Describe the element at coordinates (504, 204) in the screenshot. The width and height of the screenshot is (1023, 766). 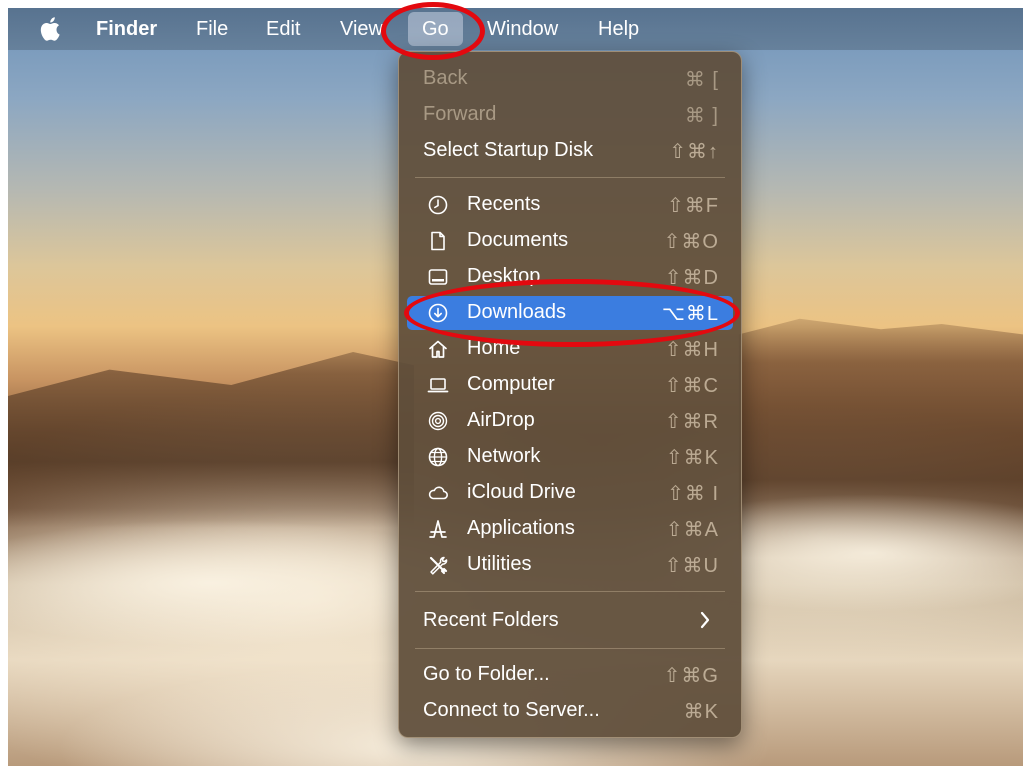
I see `menu-item-label: Recents` at that location.